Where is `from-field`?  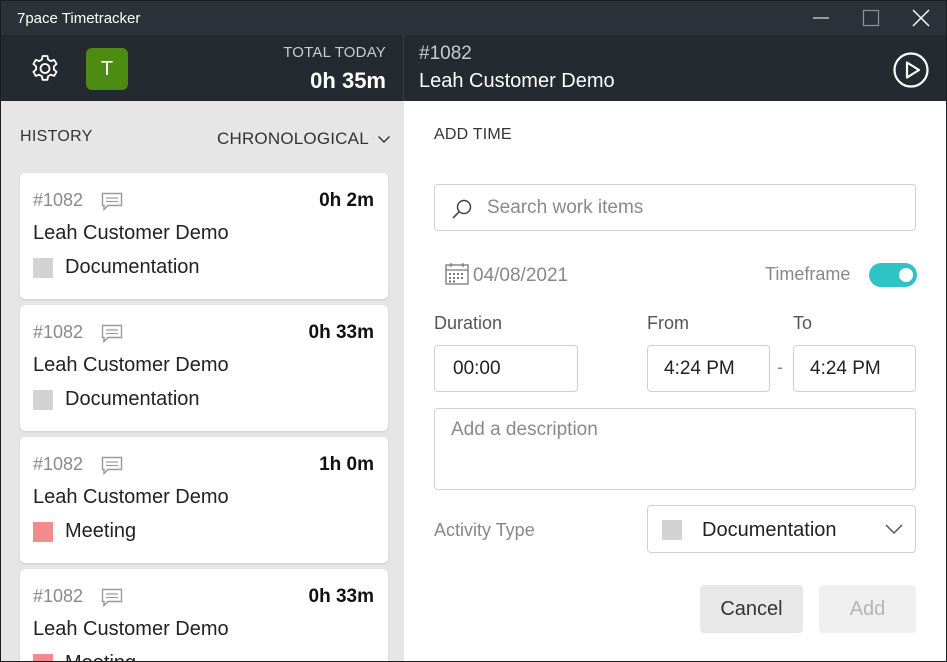
from-field is located at coordinates (708, 368).